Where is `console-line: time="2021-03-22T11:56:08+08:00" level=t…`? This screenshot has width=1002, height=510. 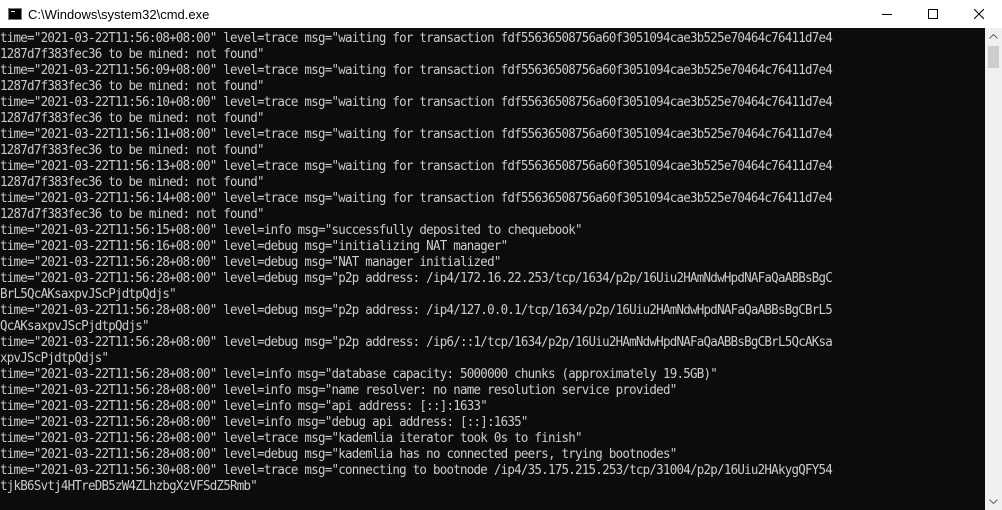 console-line: time="2021-03-22T11:56:08+08:00" level=t… is located at coordinates (416, 38).